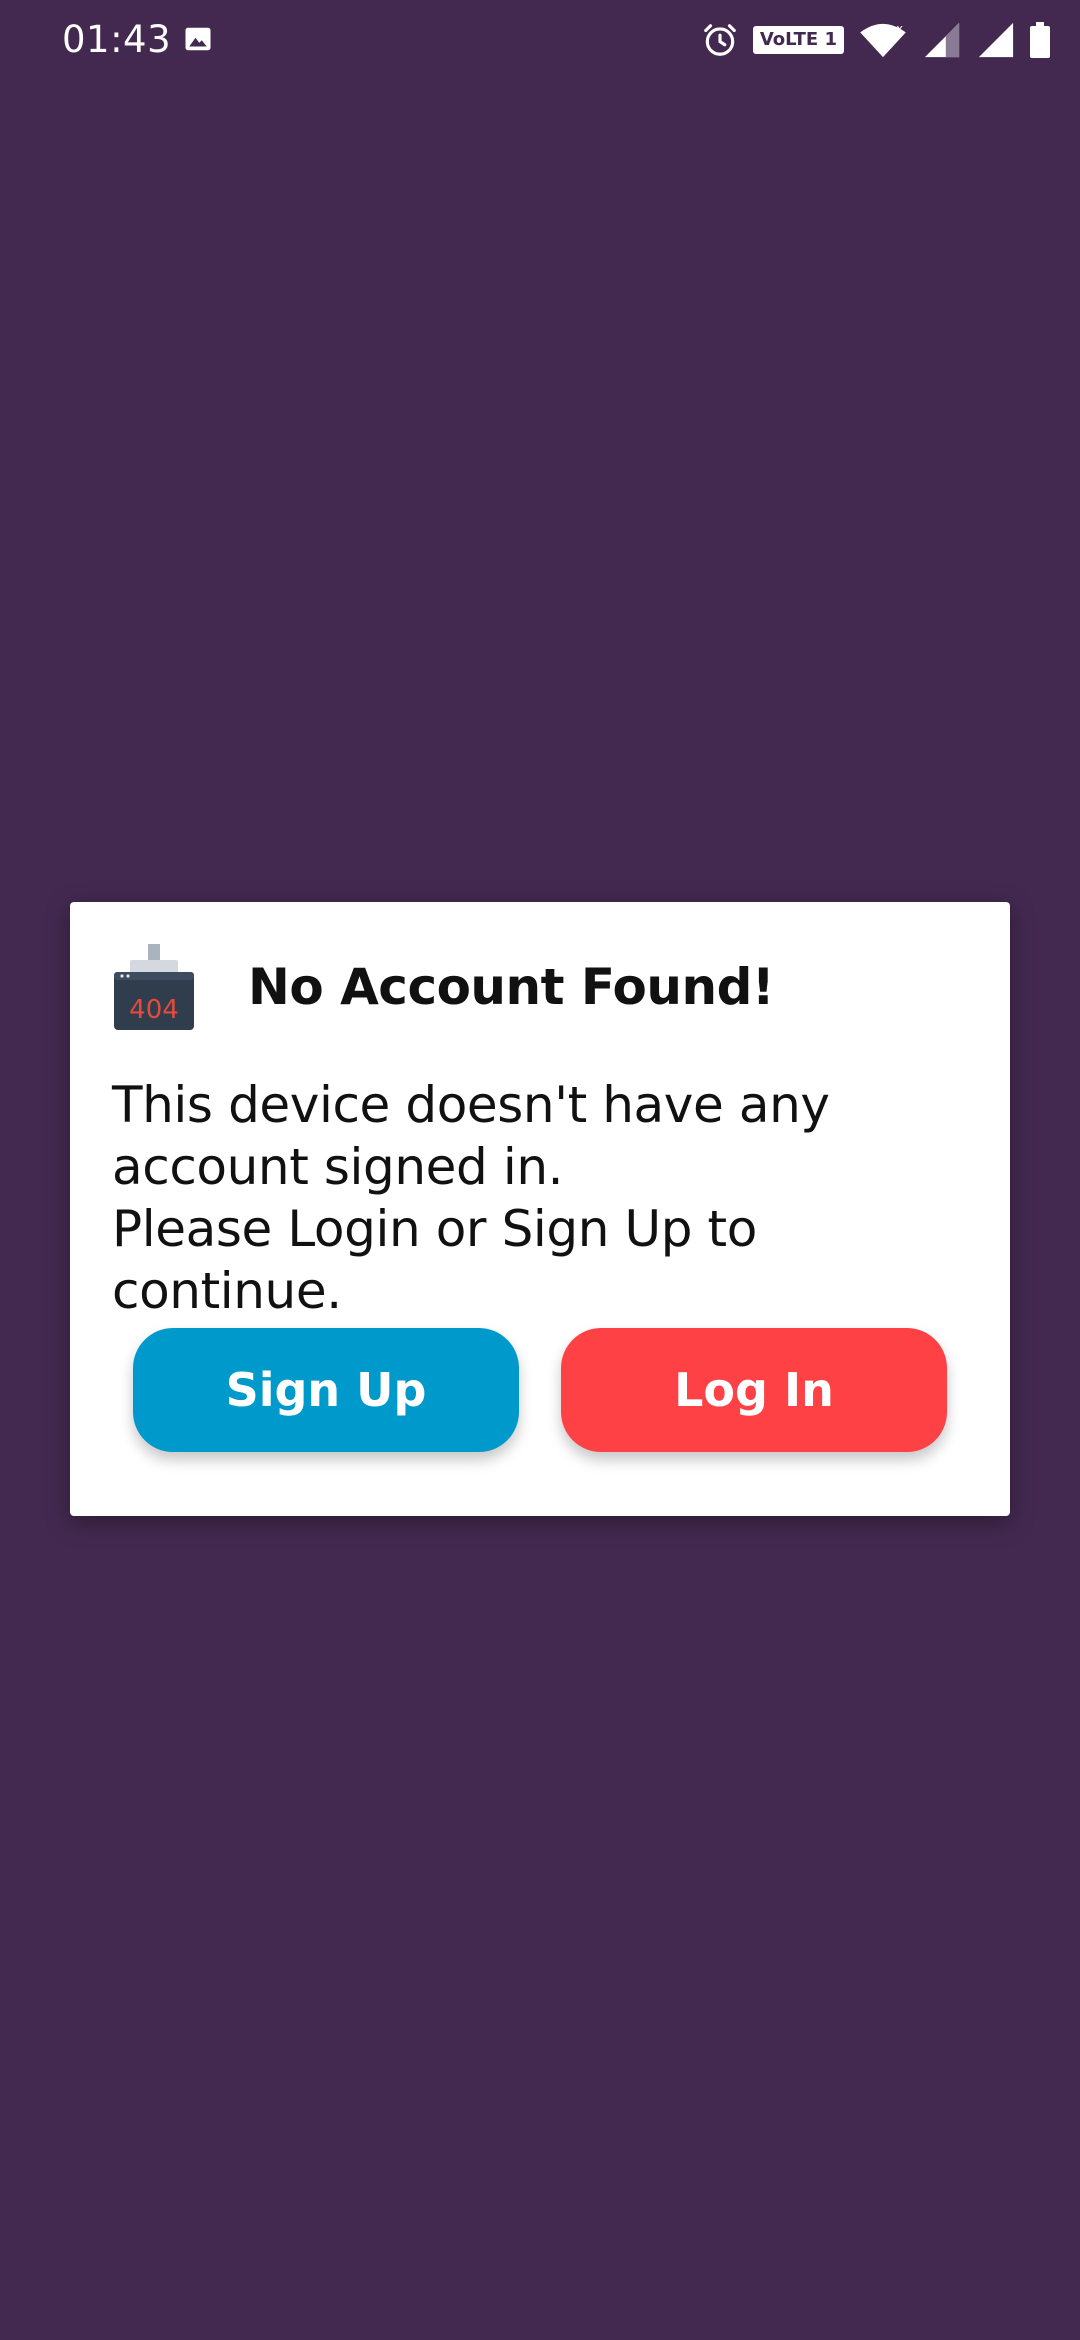 The image size is (1080, 2340). What do you see at coordinates (798, 40) in the screenshot?
I see `volte-badge: VoLTE 1` at bounding box center [798, 40].